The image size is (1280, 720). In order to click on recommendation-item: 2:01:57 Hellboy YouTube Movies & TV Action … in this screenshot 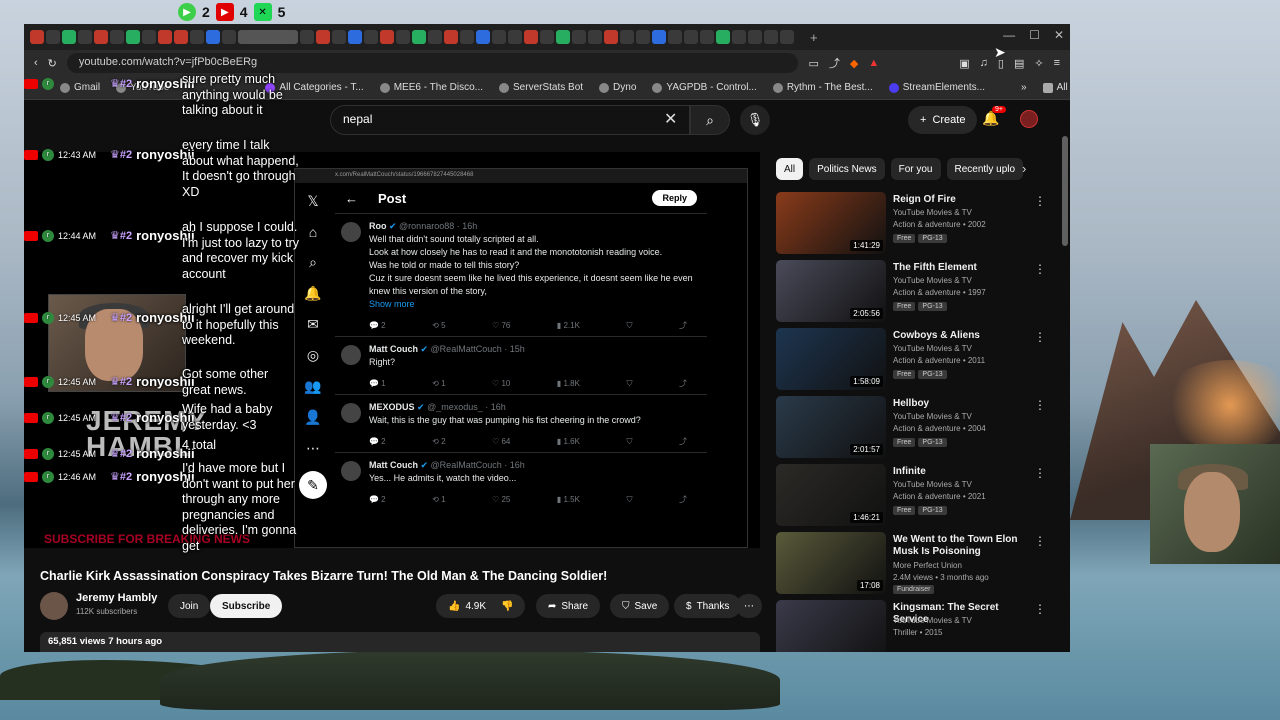, I will do `click(911, 427)`.